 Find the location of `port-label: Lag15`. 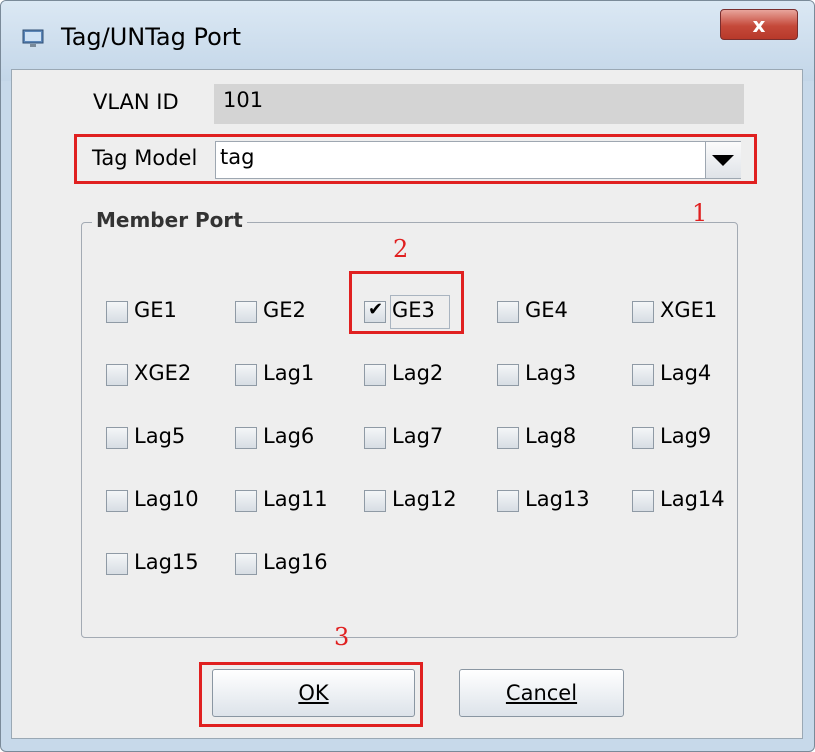

port-label: Lag15 is located at coordinates (166, 562).